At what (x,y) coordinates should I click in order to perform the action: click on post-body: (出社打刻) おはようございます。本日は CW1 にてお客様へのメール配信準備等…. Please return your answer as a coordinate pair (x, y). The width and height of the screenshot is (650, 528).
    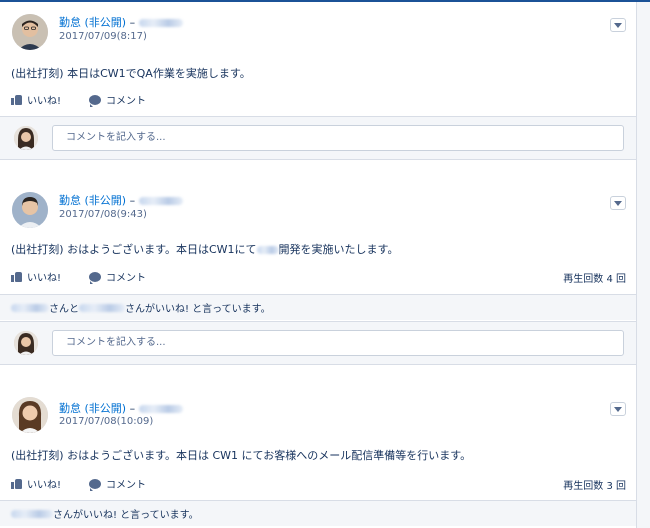
    Looking at the image, I should click on (241, 455).